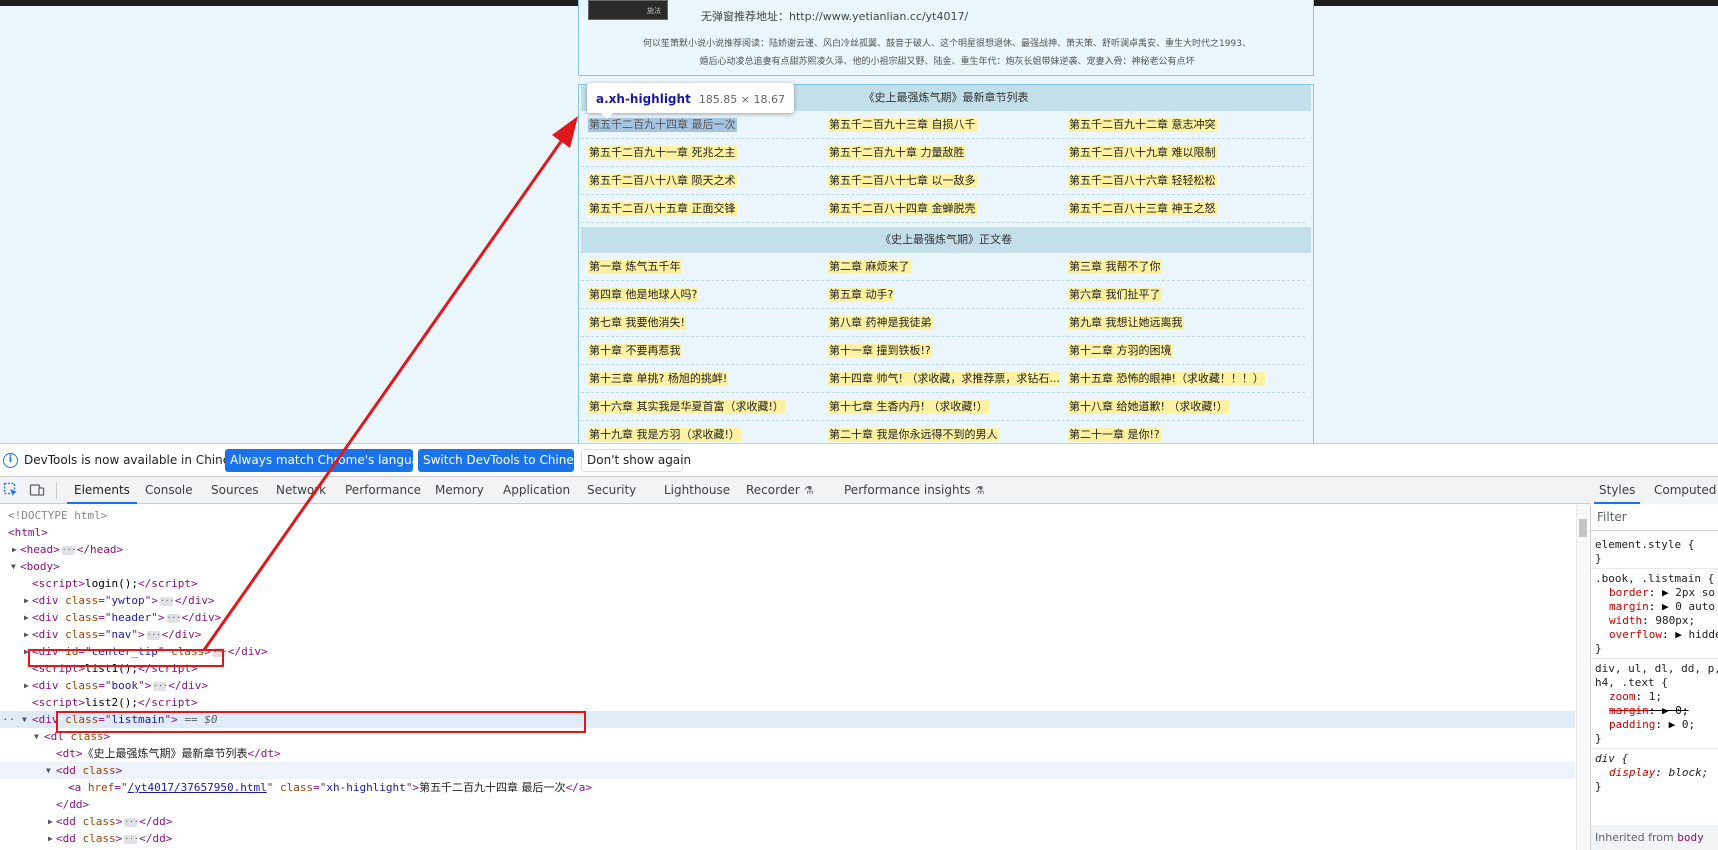 Image resolution: width=1718 pixels, height=850 pixels. I want to click on chapter-link: 第五千二百八十八章 陨天之术, so click(662, 181).